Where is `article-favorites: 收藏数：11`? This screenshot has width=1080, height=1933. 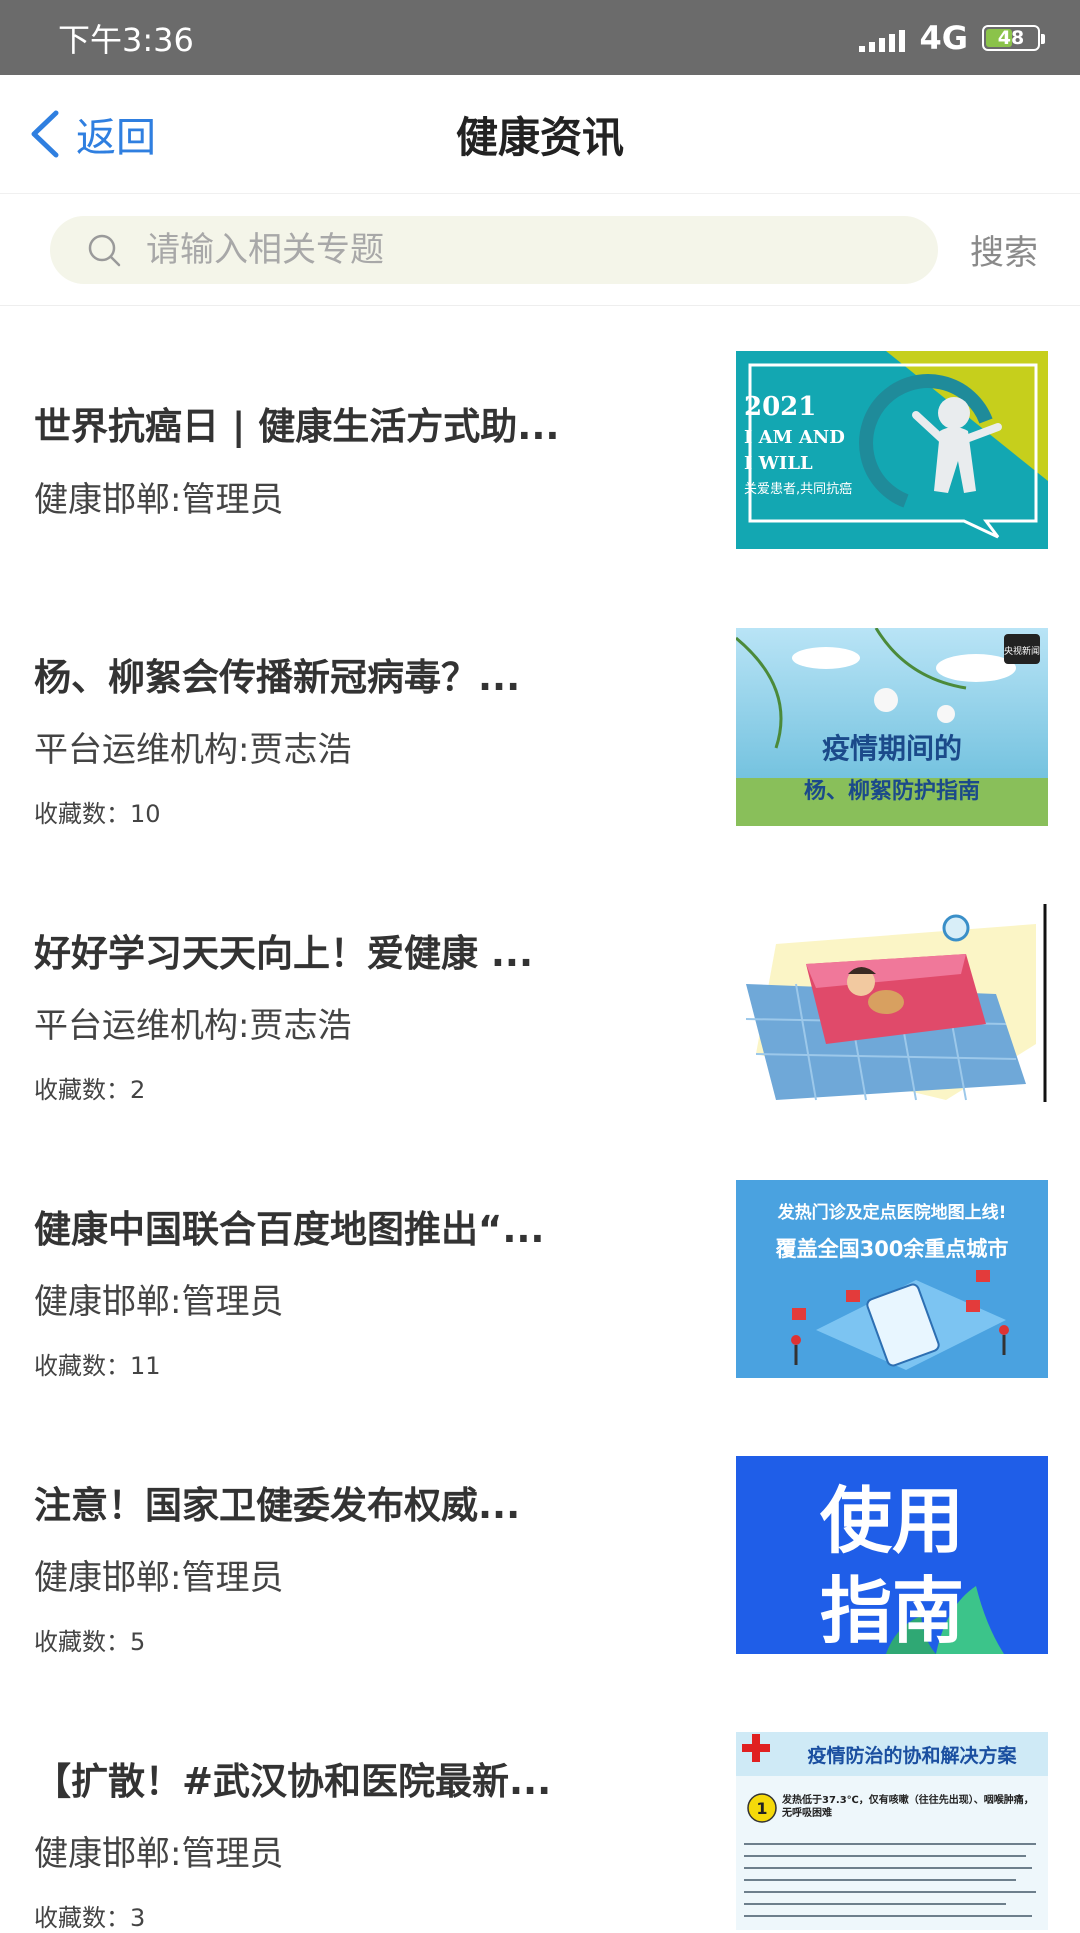
article-favorites: 收藏数：11 is located at coordinates (97, 1366).